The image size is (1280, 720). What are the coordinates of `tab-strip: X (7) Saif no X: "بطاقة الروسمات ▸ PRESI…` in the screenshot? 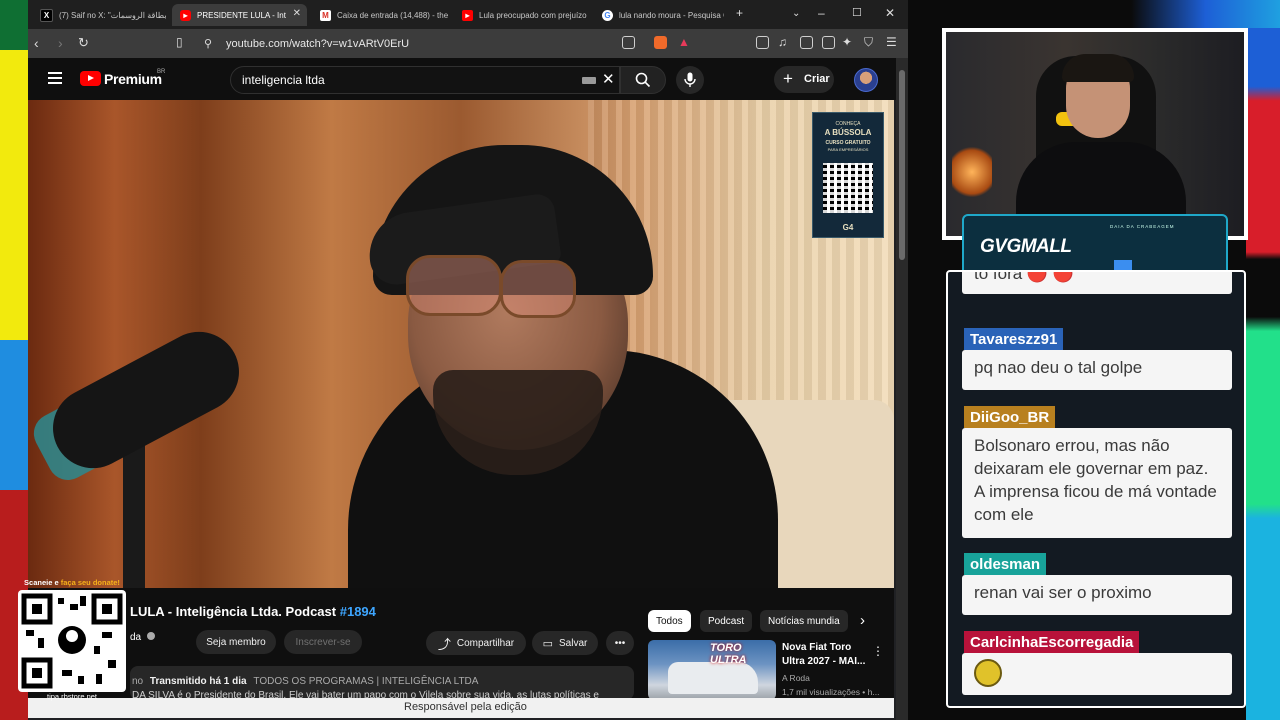 It's located at (468, 14).